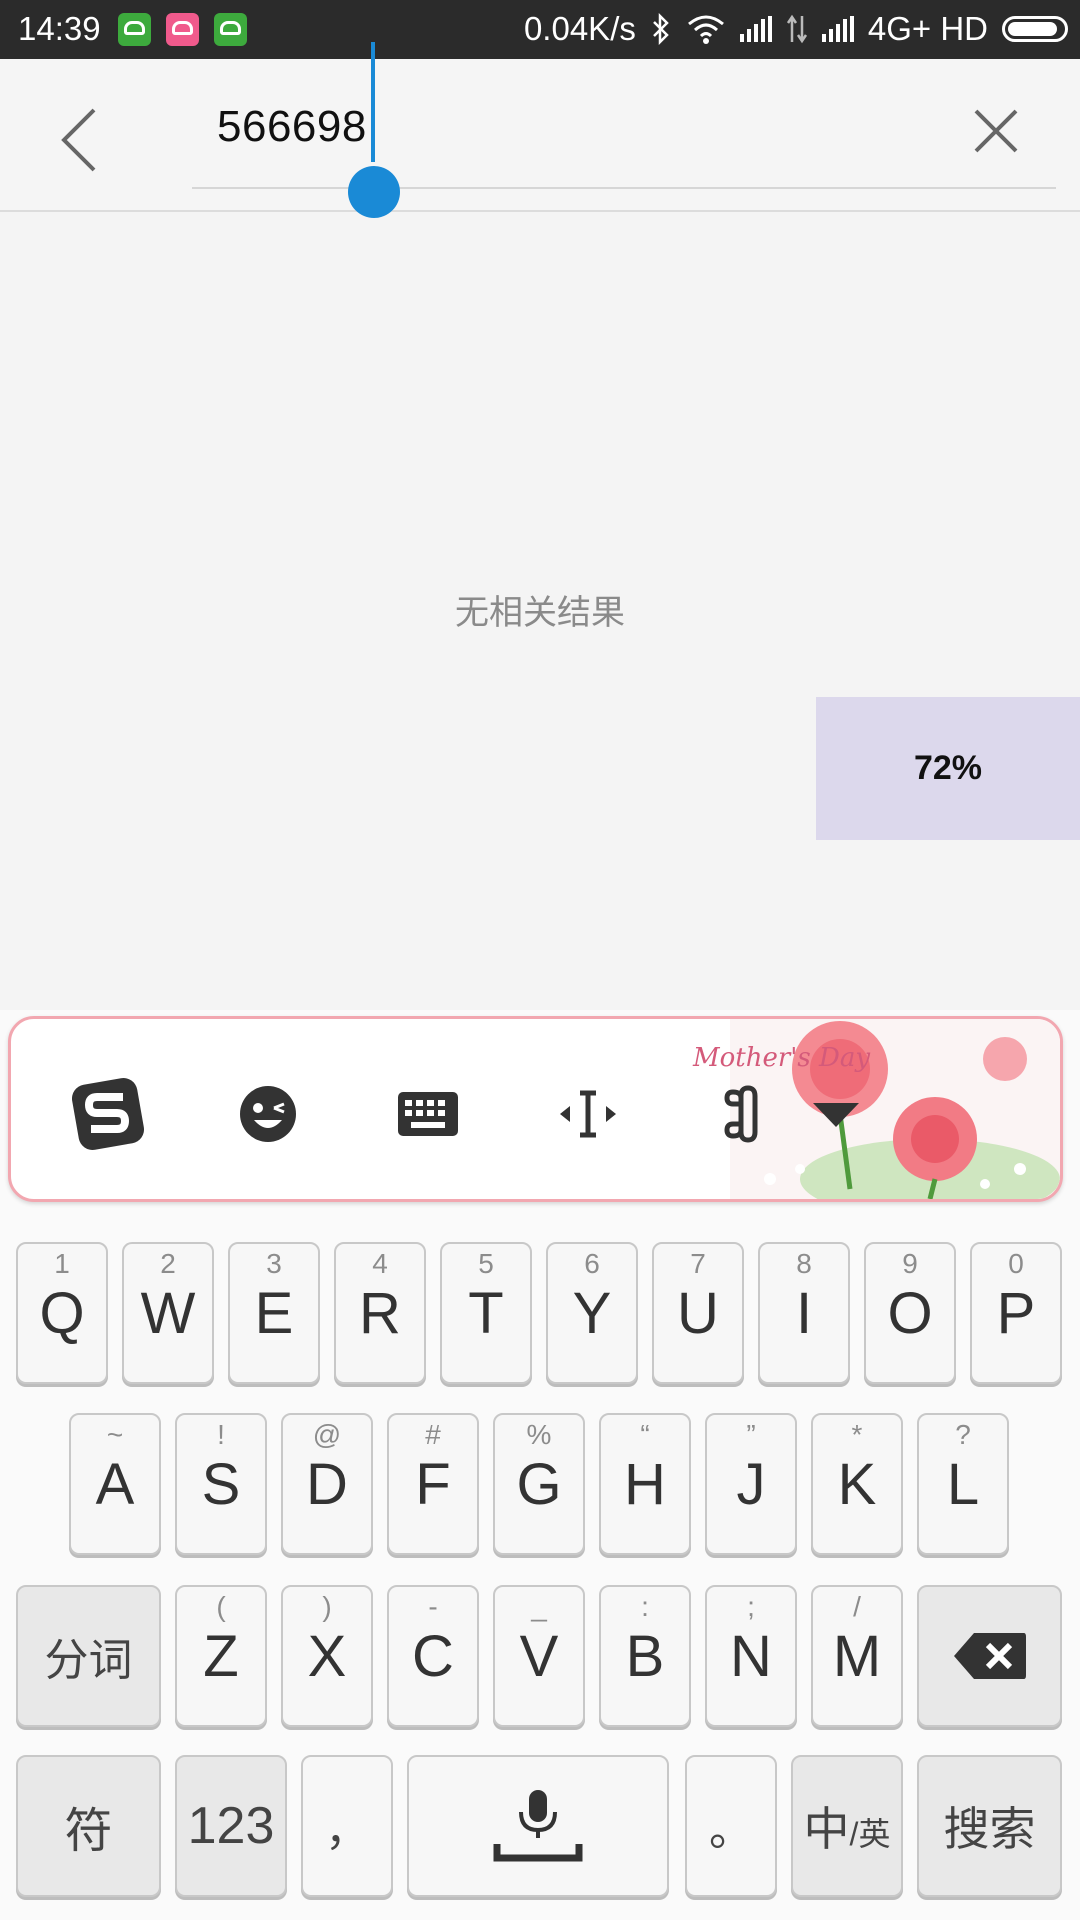 The height and width of the screenshot is (1920, 1080). I want to click on no-results-message: 无相关结果, so click(540, 613).